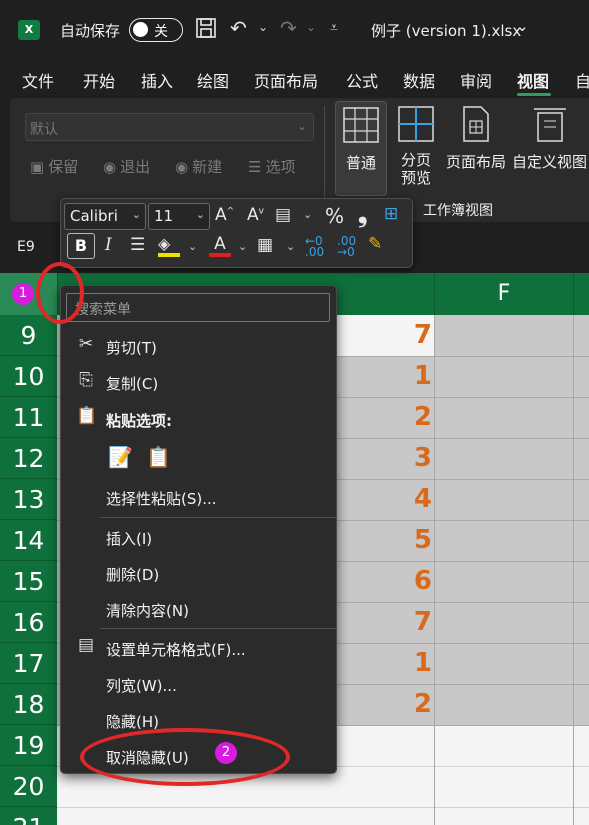 This screenshot has height=825, width=589. What do you see at coordinates (28, 499) in the screenshot?
I see `row-header: 13` at bounding box center [28, 499].